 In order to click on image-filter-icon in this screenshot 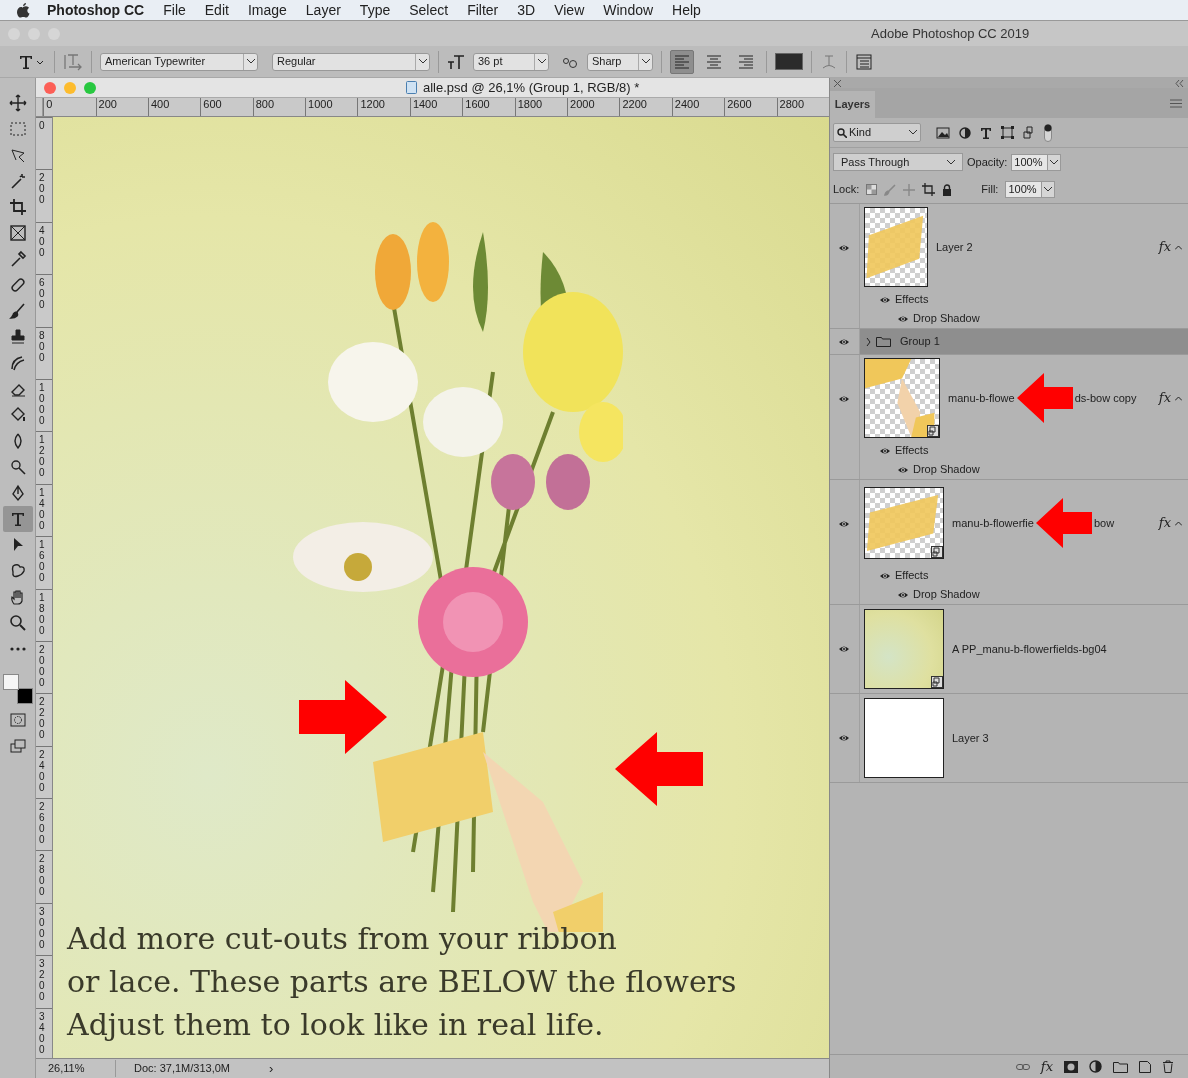, I will do `click(943, 132)`.